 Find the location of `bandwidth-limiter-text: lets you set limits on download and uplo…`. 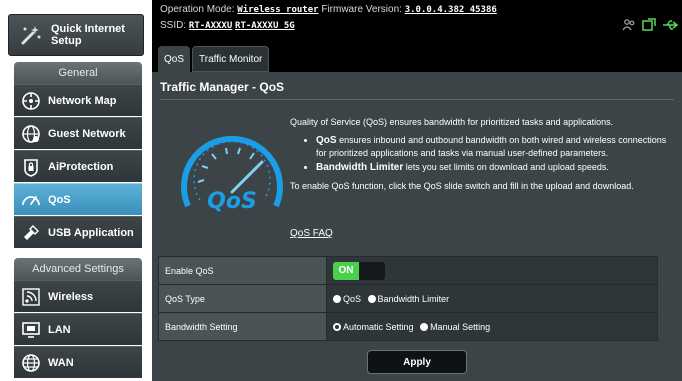

bandwidth-limiter-text: lets you set limits on download and uplo… is located at coordinates (506, 167).